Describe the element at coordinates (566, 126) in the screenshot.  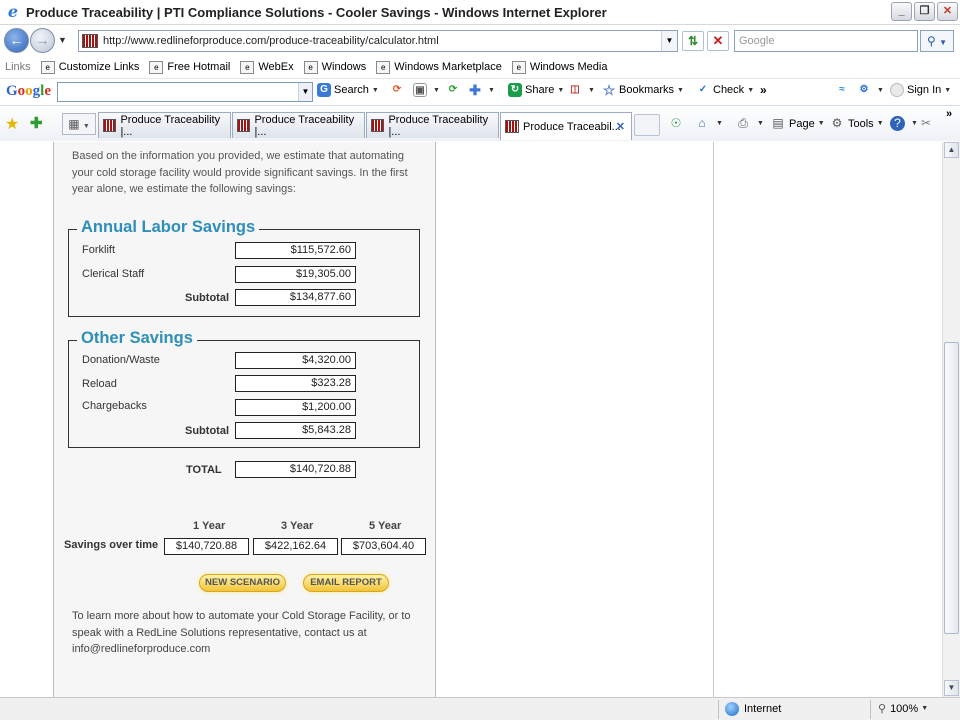
I see `tab-4-active: Produce Traceabil... ✕` at that location.